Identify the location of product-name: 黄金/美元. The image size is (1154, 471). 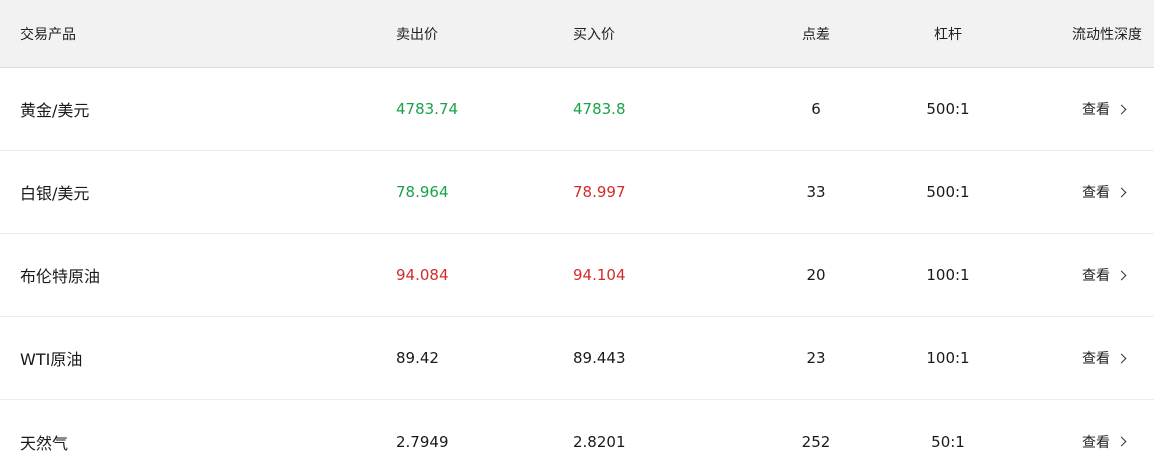
(55, 110).